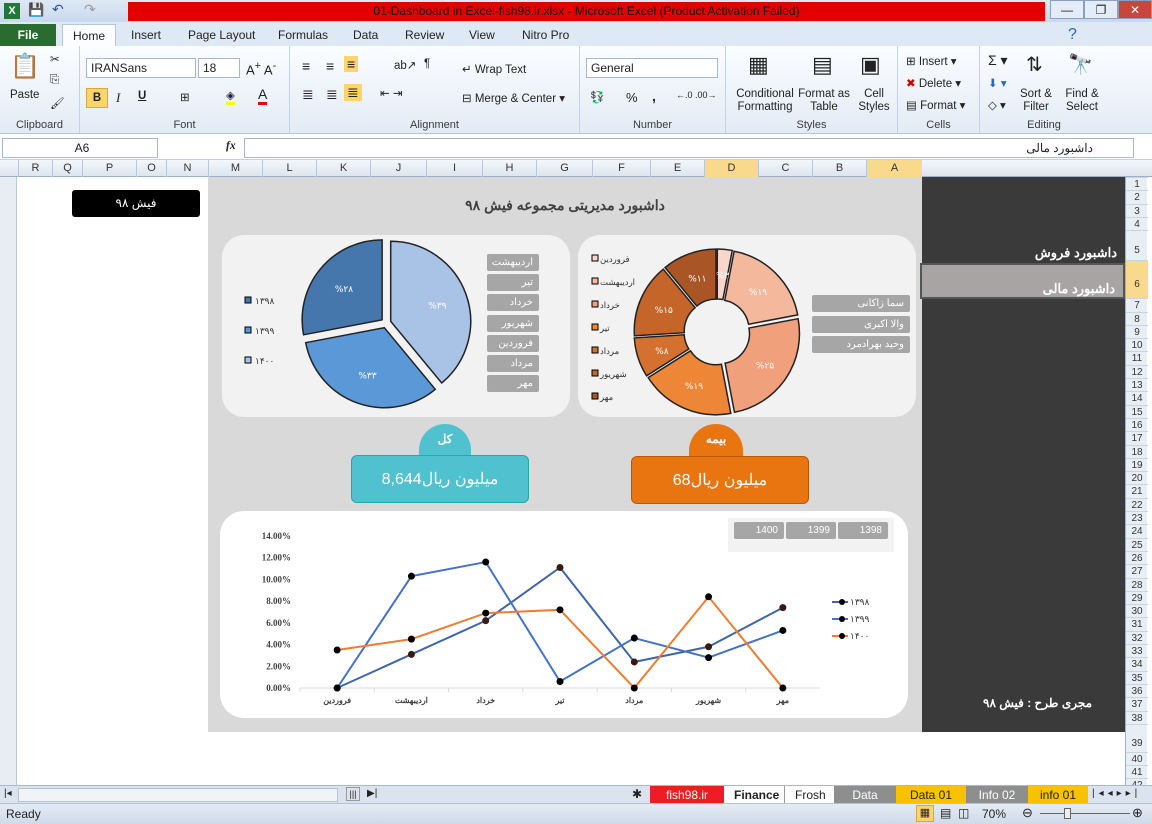 The width and height of the screenshot is (1152, 824). I want to click on column-header: C, so click(785, 168).